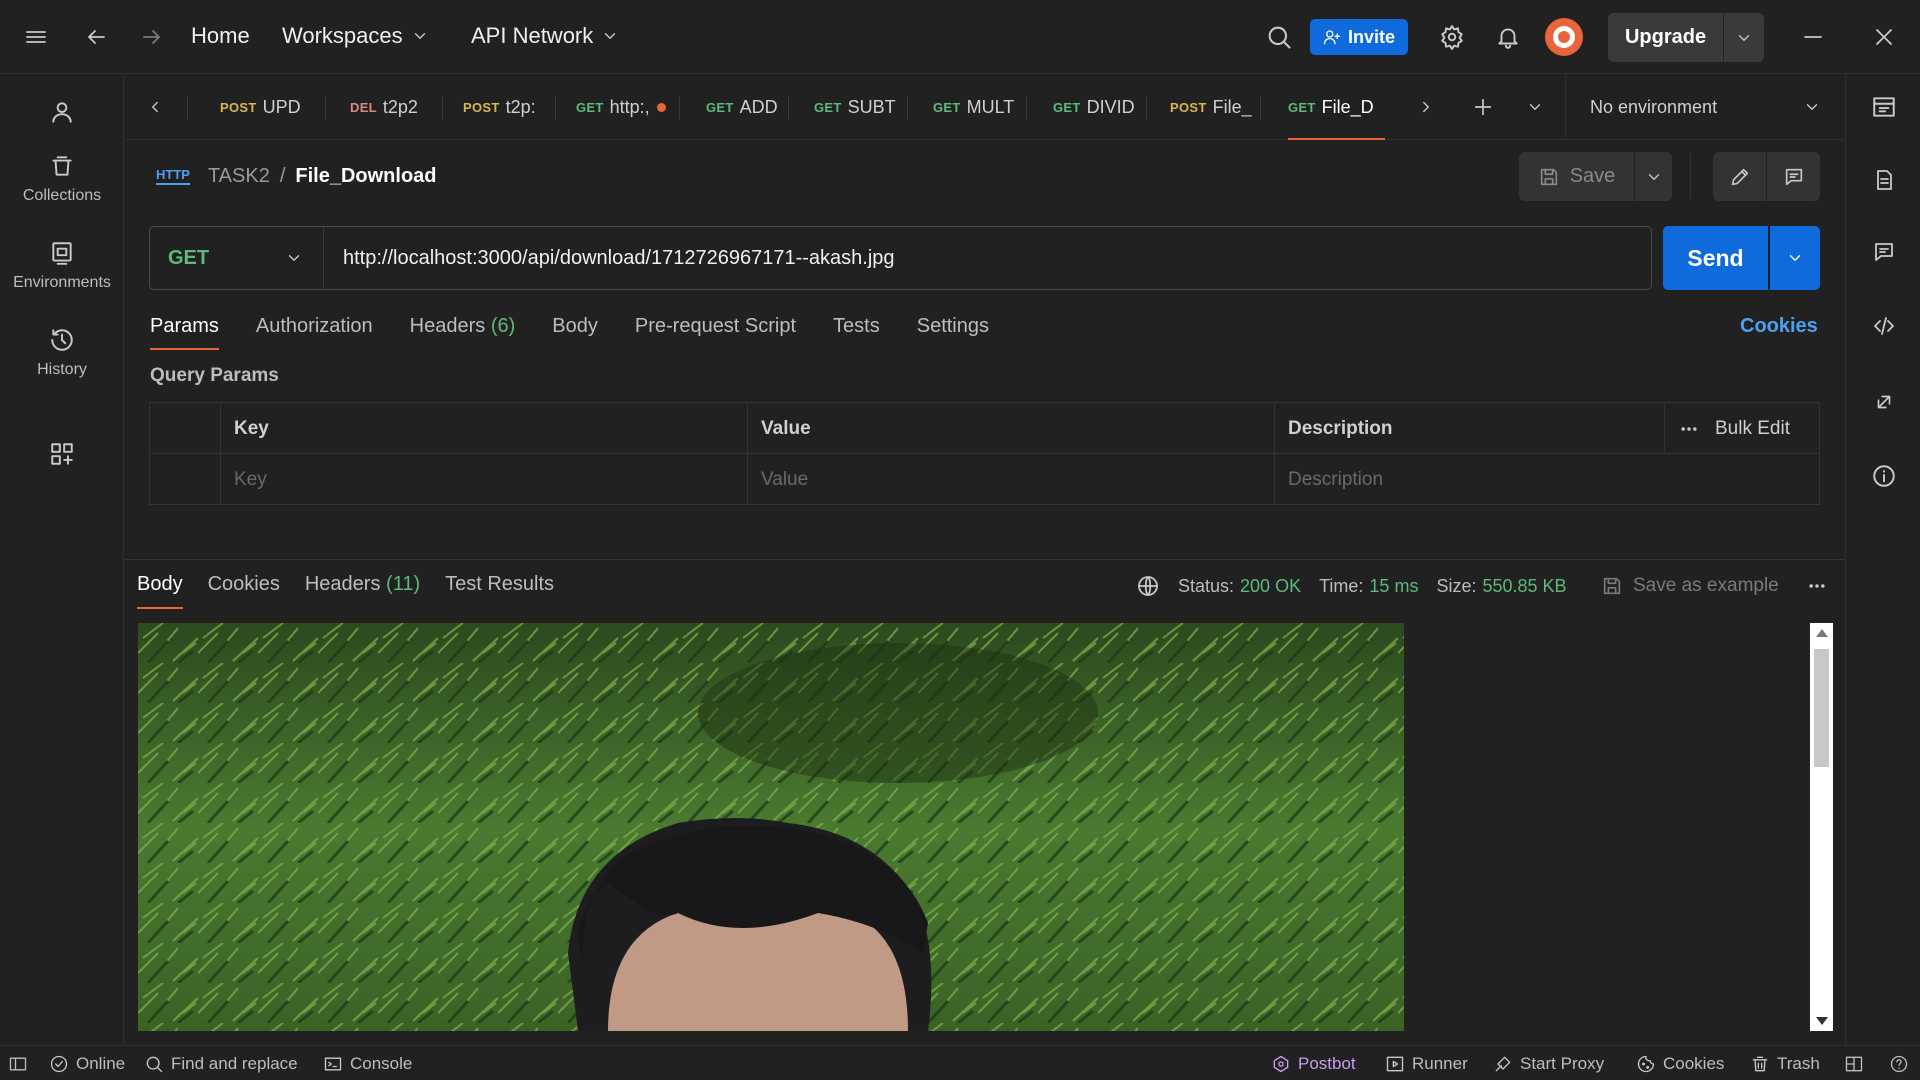 The height and width of the screenshot is (1080, 1920). I want to click on chevron-down-icon, so click(1535, 107).